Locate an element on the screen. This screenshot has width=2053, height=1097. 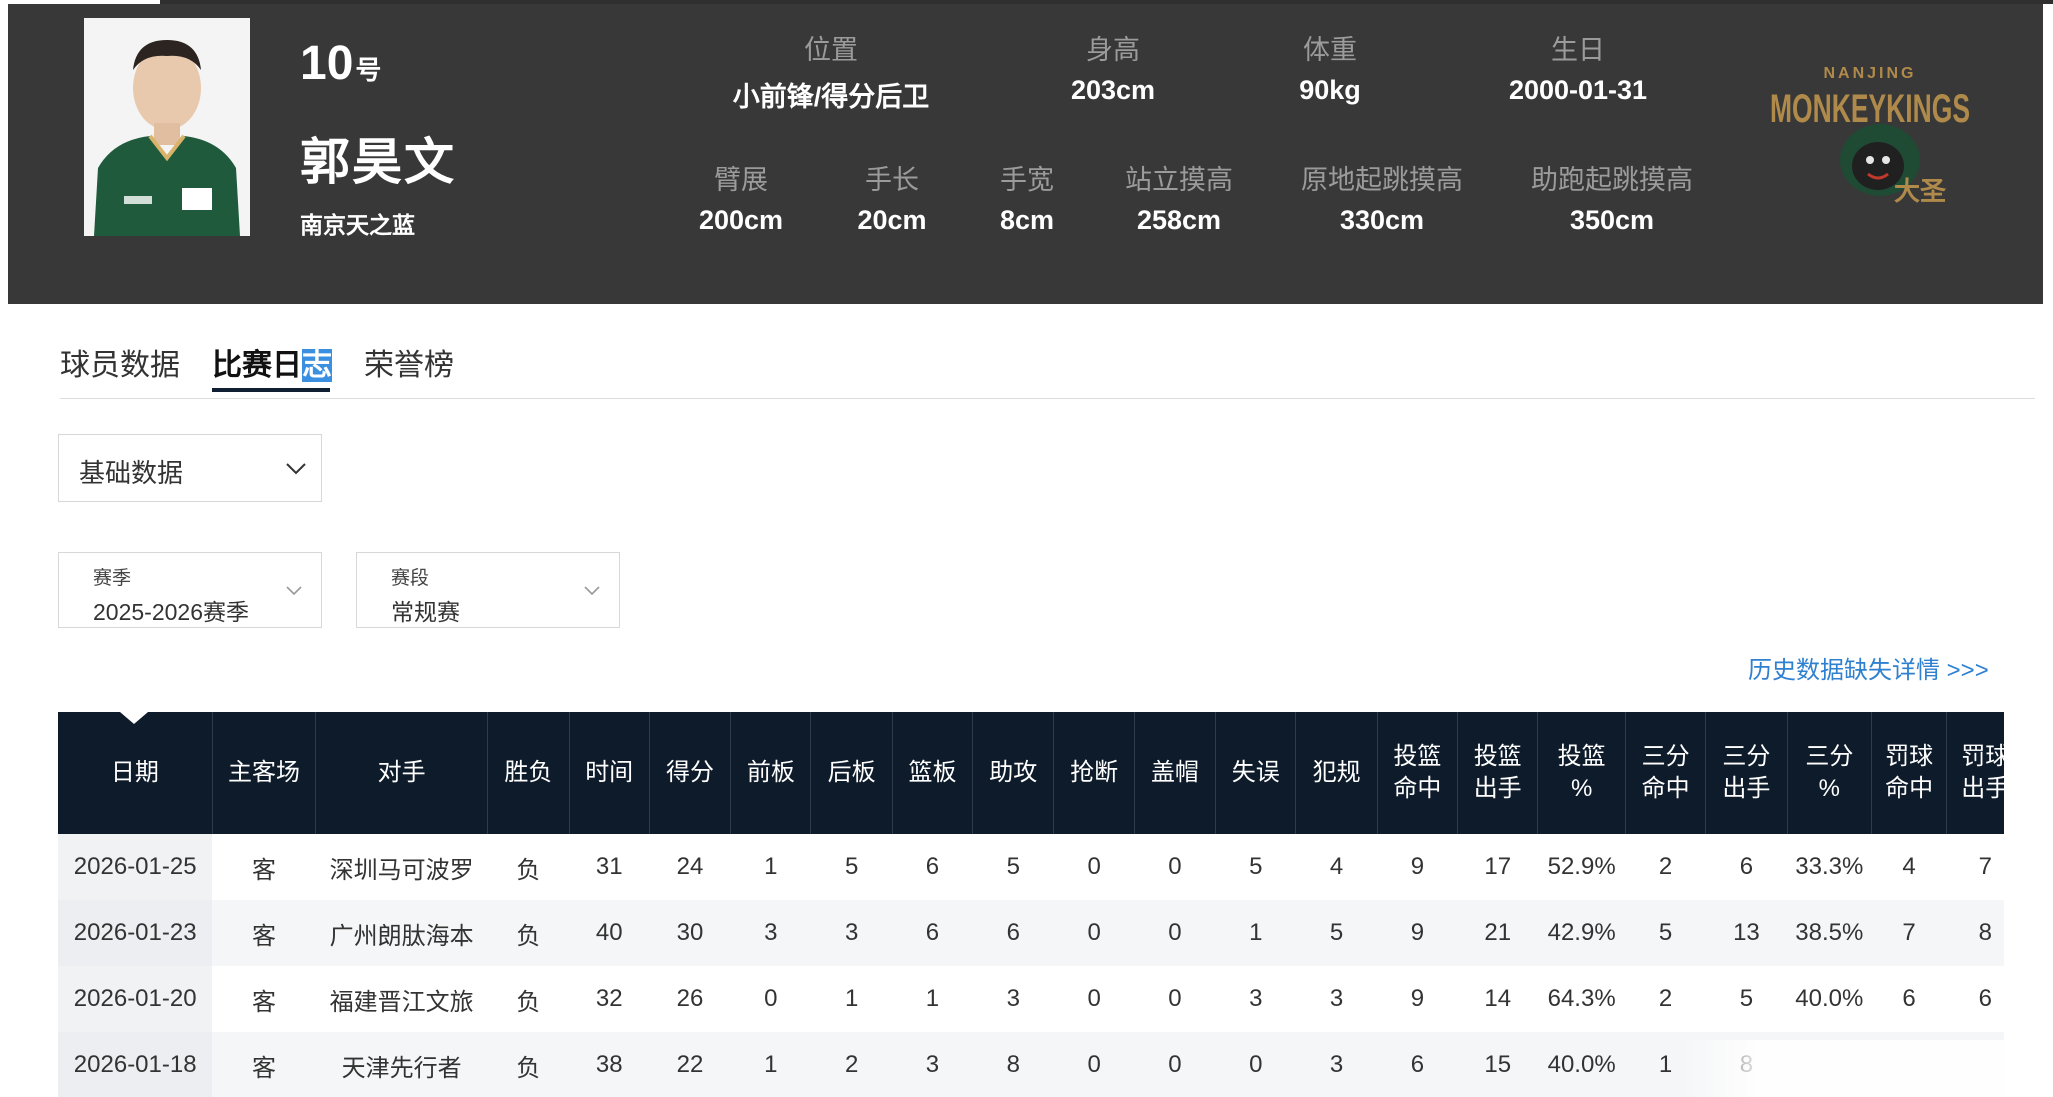
history-data-missing-link: 历史数据缺失详情 >>> is located at coordinates (1868, 667).